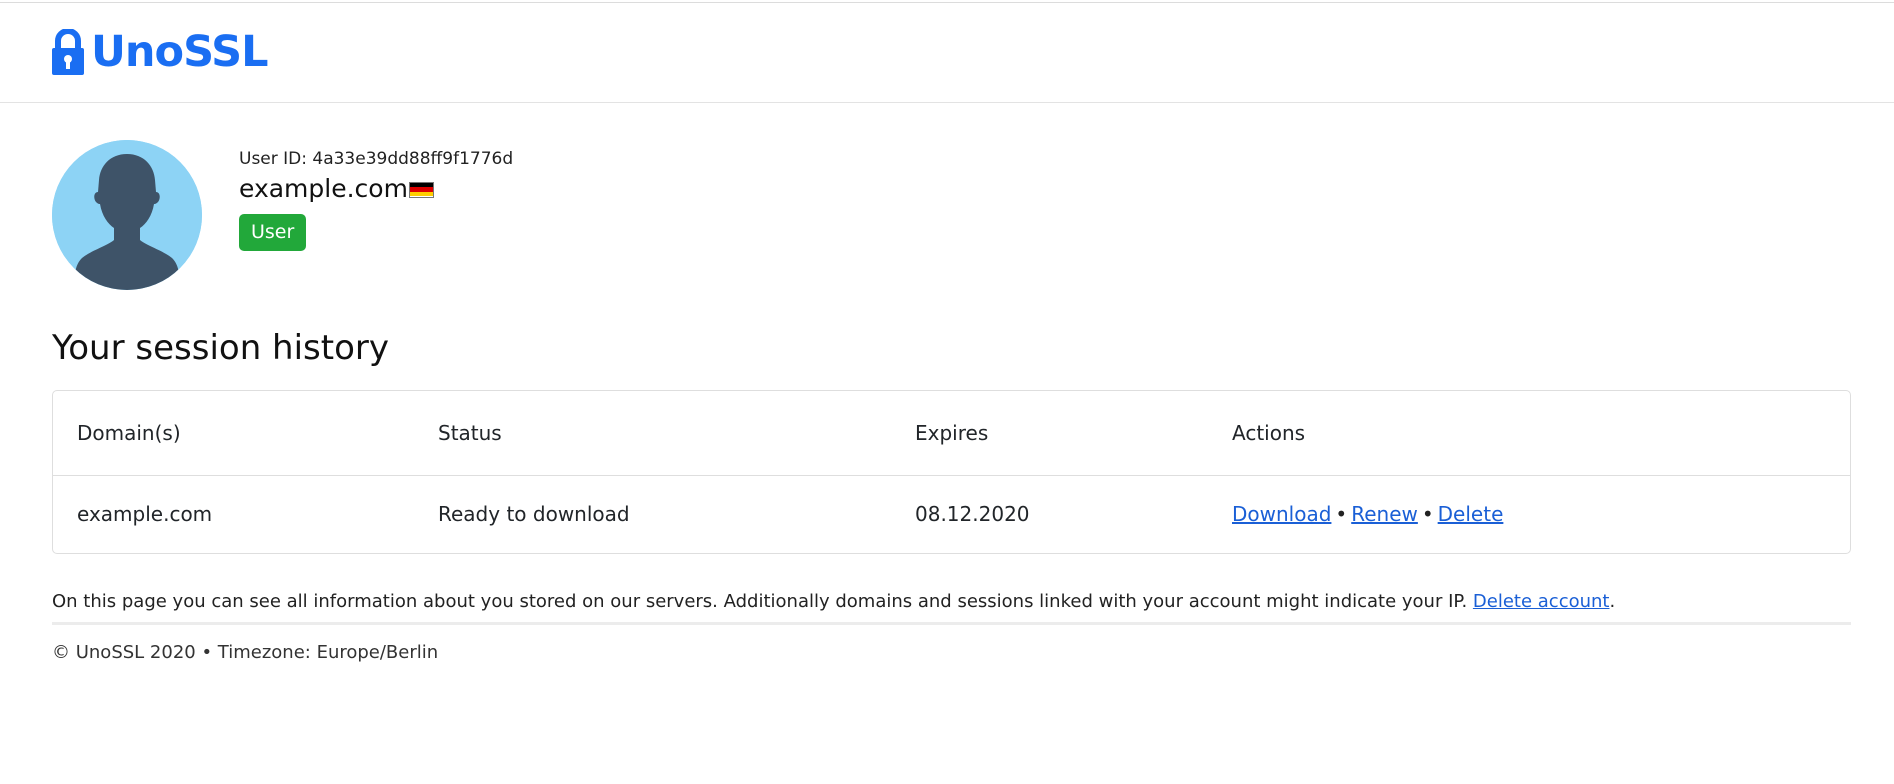 Image resolution: width=1894 pixels, height=784 pixels. Describe the element at coordinates (220, 348) in the screenshot. I see `section-title: Your session history` at that location.